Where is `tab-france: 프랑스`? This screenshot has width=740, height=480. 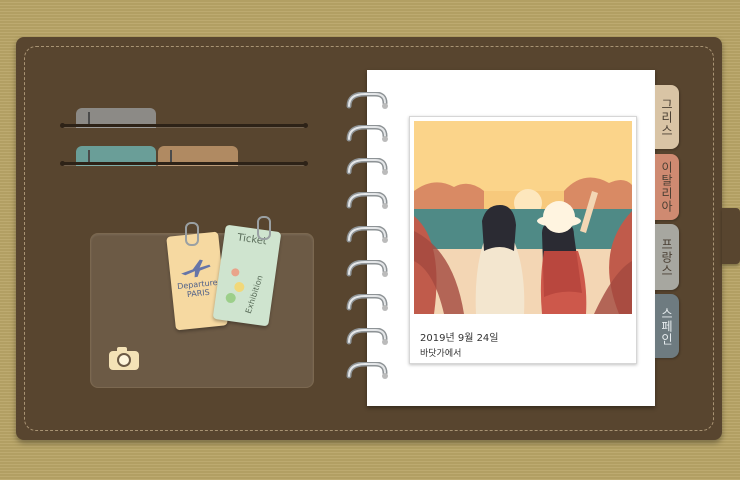
tab-france: 프랑스 is located at coordinates (667, 257).